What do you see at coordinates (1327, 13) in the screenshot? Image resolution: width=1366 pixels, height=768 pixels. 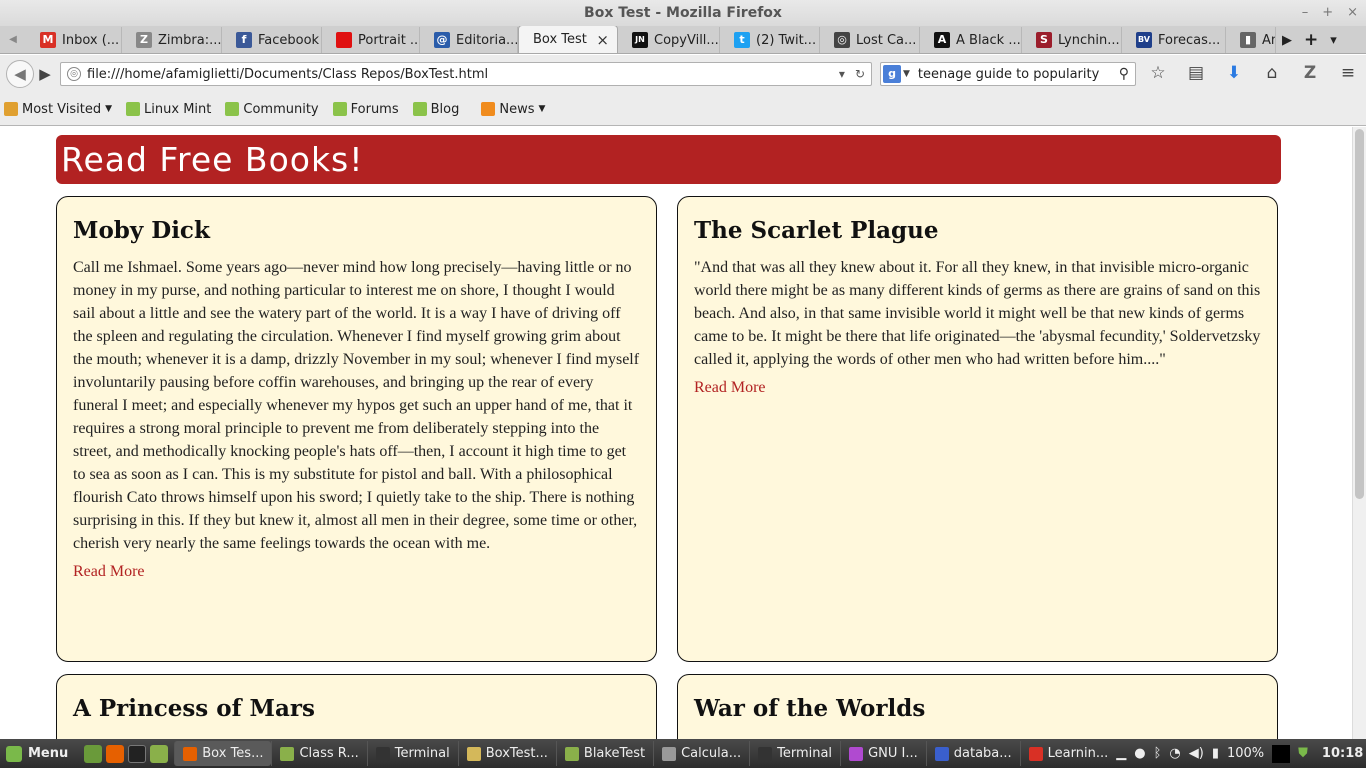 I see `maximize-button: +` at bounding box center [1327, 13].